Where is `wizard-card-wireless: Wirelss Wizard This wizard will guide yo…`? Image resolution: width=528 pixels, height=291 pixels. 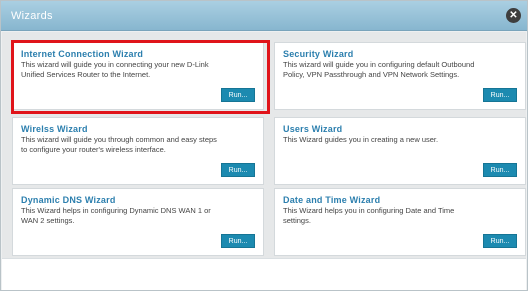 wizard-card-wireless: Wirelss Wizard This wizard will guide yo… is located at coordinates (138, 151).